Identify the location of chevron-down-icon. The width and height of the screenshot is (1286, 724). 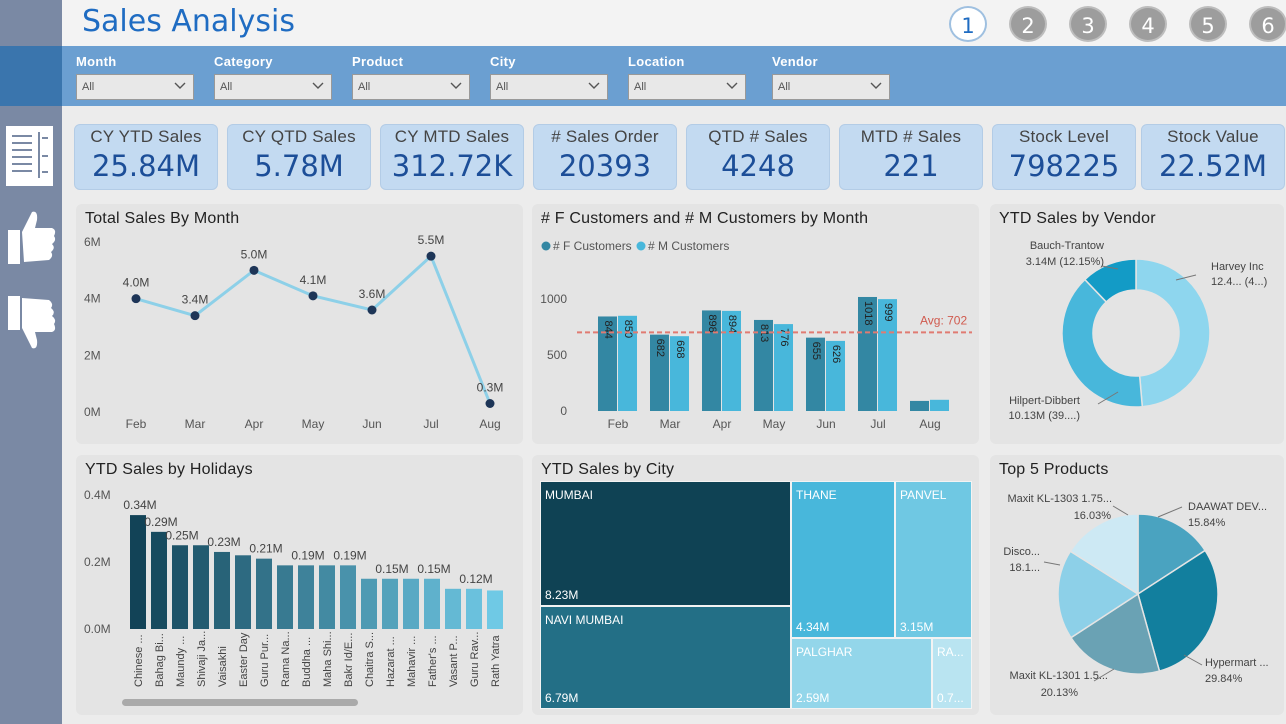
(456, 85).